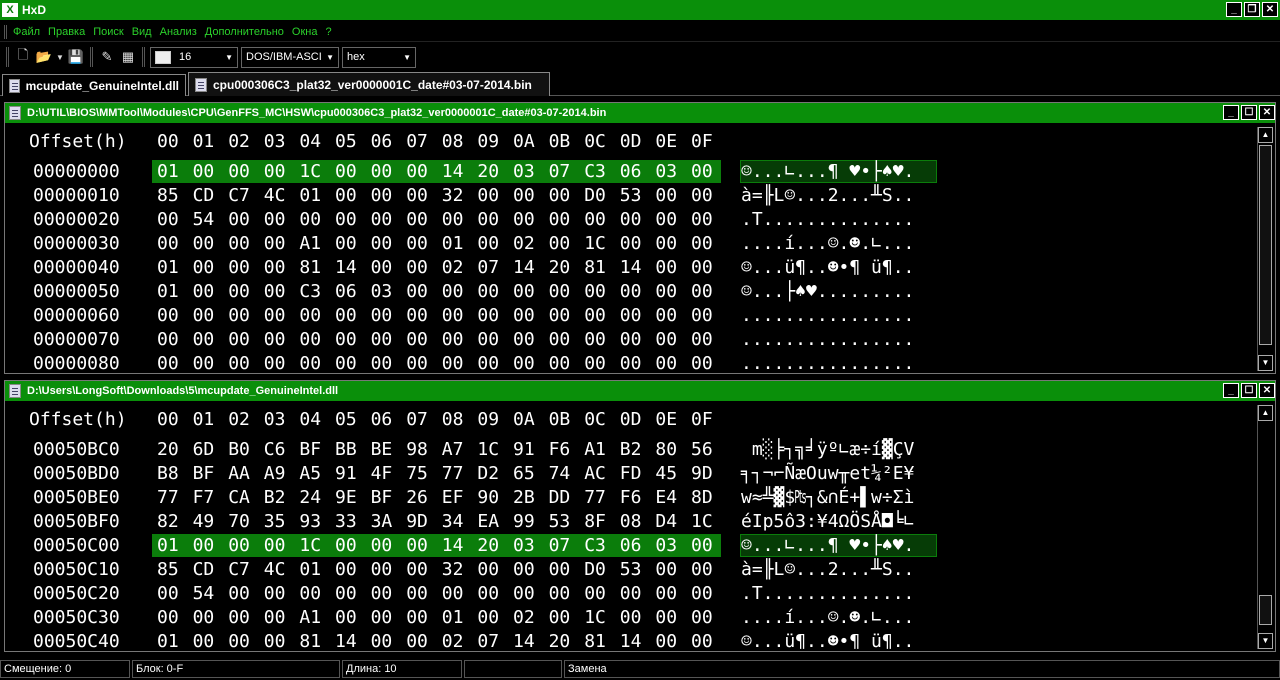 This screenshot has width=1280, height=680. I want to click on hex-byte: A1, so click(311, 617).